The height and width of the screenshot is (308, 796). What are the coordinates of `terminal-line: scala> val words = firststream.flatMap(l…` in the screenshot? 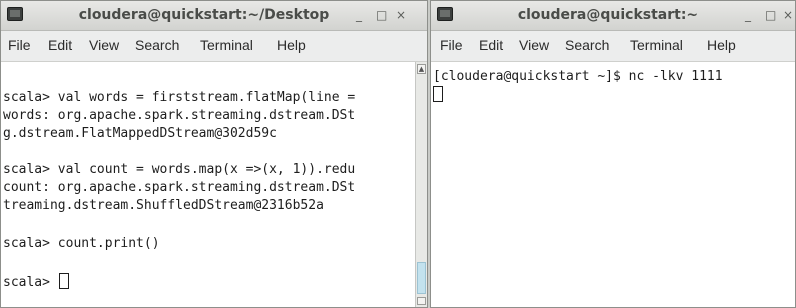 It's located at (179, 97).